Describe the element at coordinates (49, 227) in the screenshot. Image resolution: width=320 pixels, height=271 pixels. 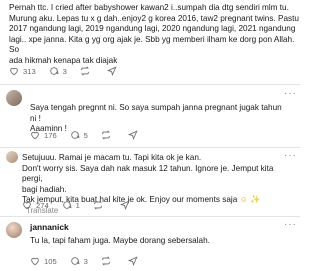
I see `username: jannanick` at that location.